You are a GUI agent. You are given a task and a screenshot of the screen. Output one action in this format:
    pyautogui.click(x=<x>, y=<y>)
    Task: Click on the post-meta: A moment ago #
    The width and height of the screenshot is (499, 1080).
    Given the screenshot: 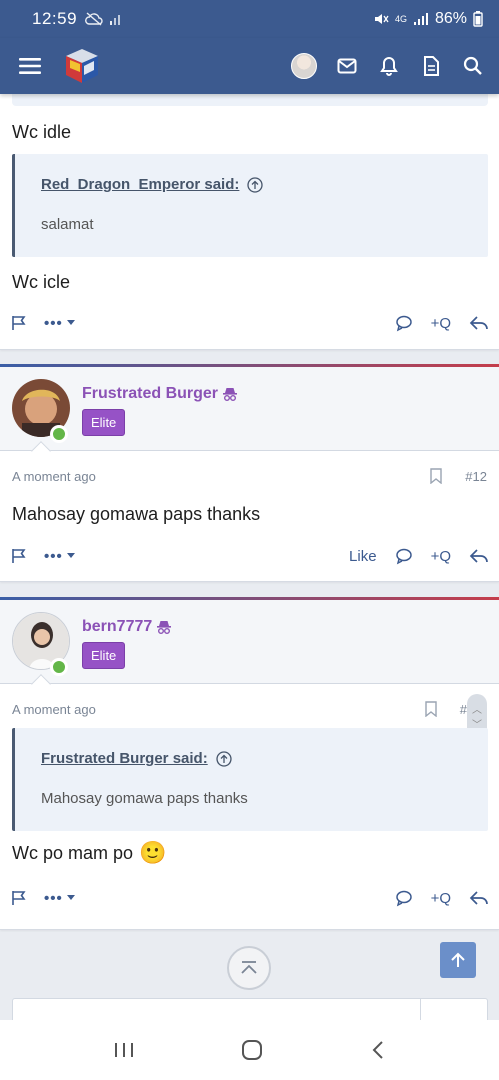 What is the action you would take?
    pyautogui.click(x=249, y=709)
    